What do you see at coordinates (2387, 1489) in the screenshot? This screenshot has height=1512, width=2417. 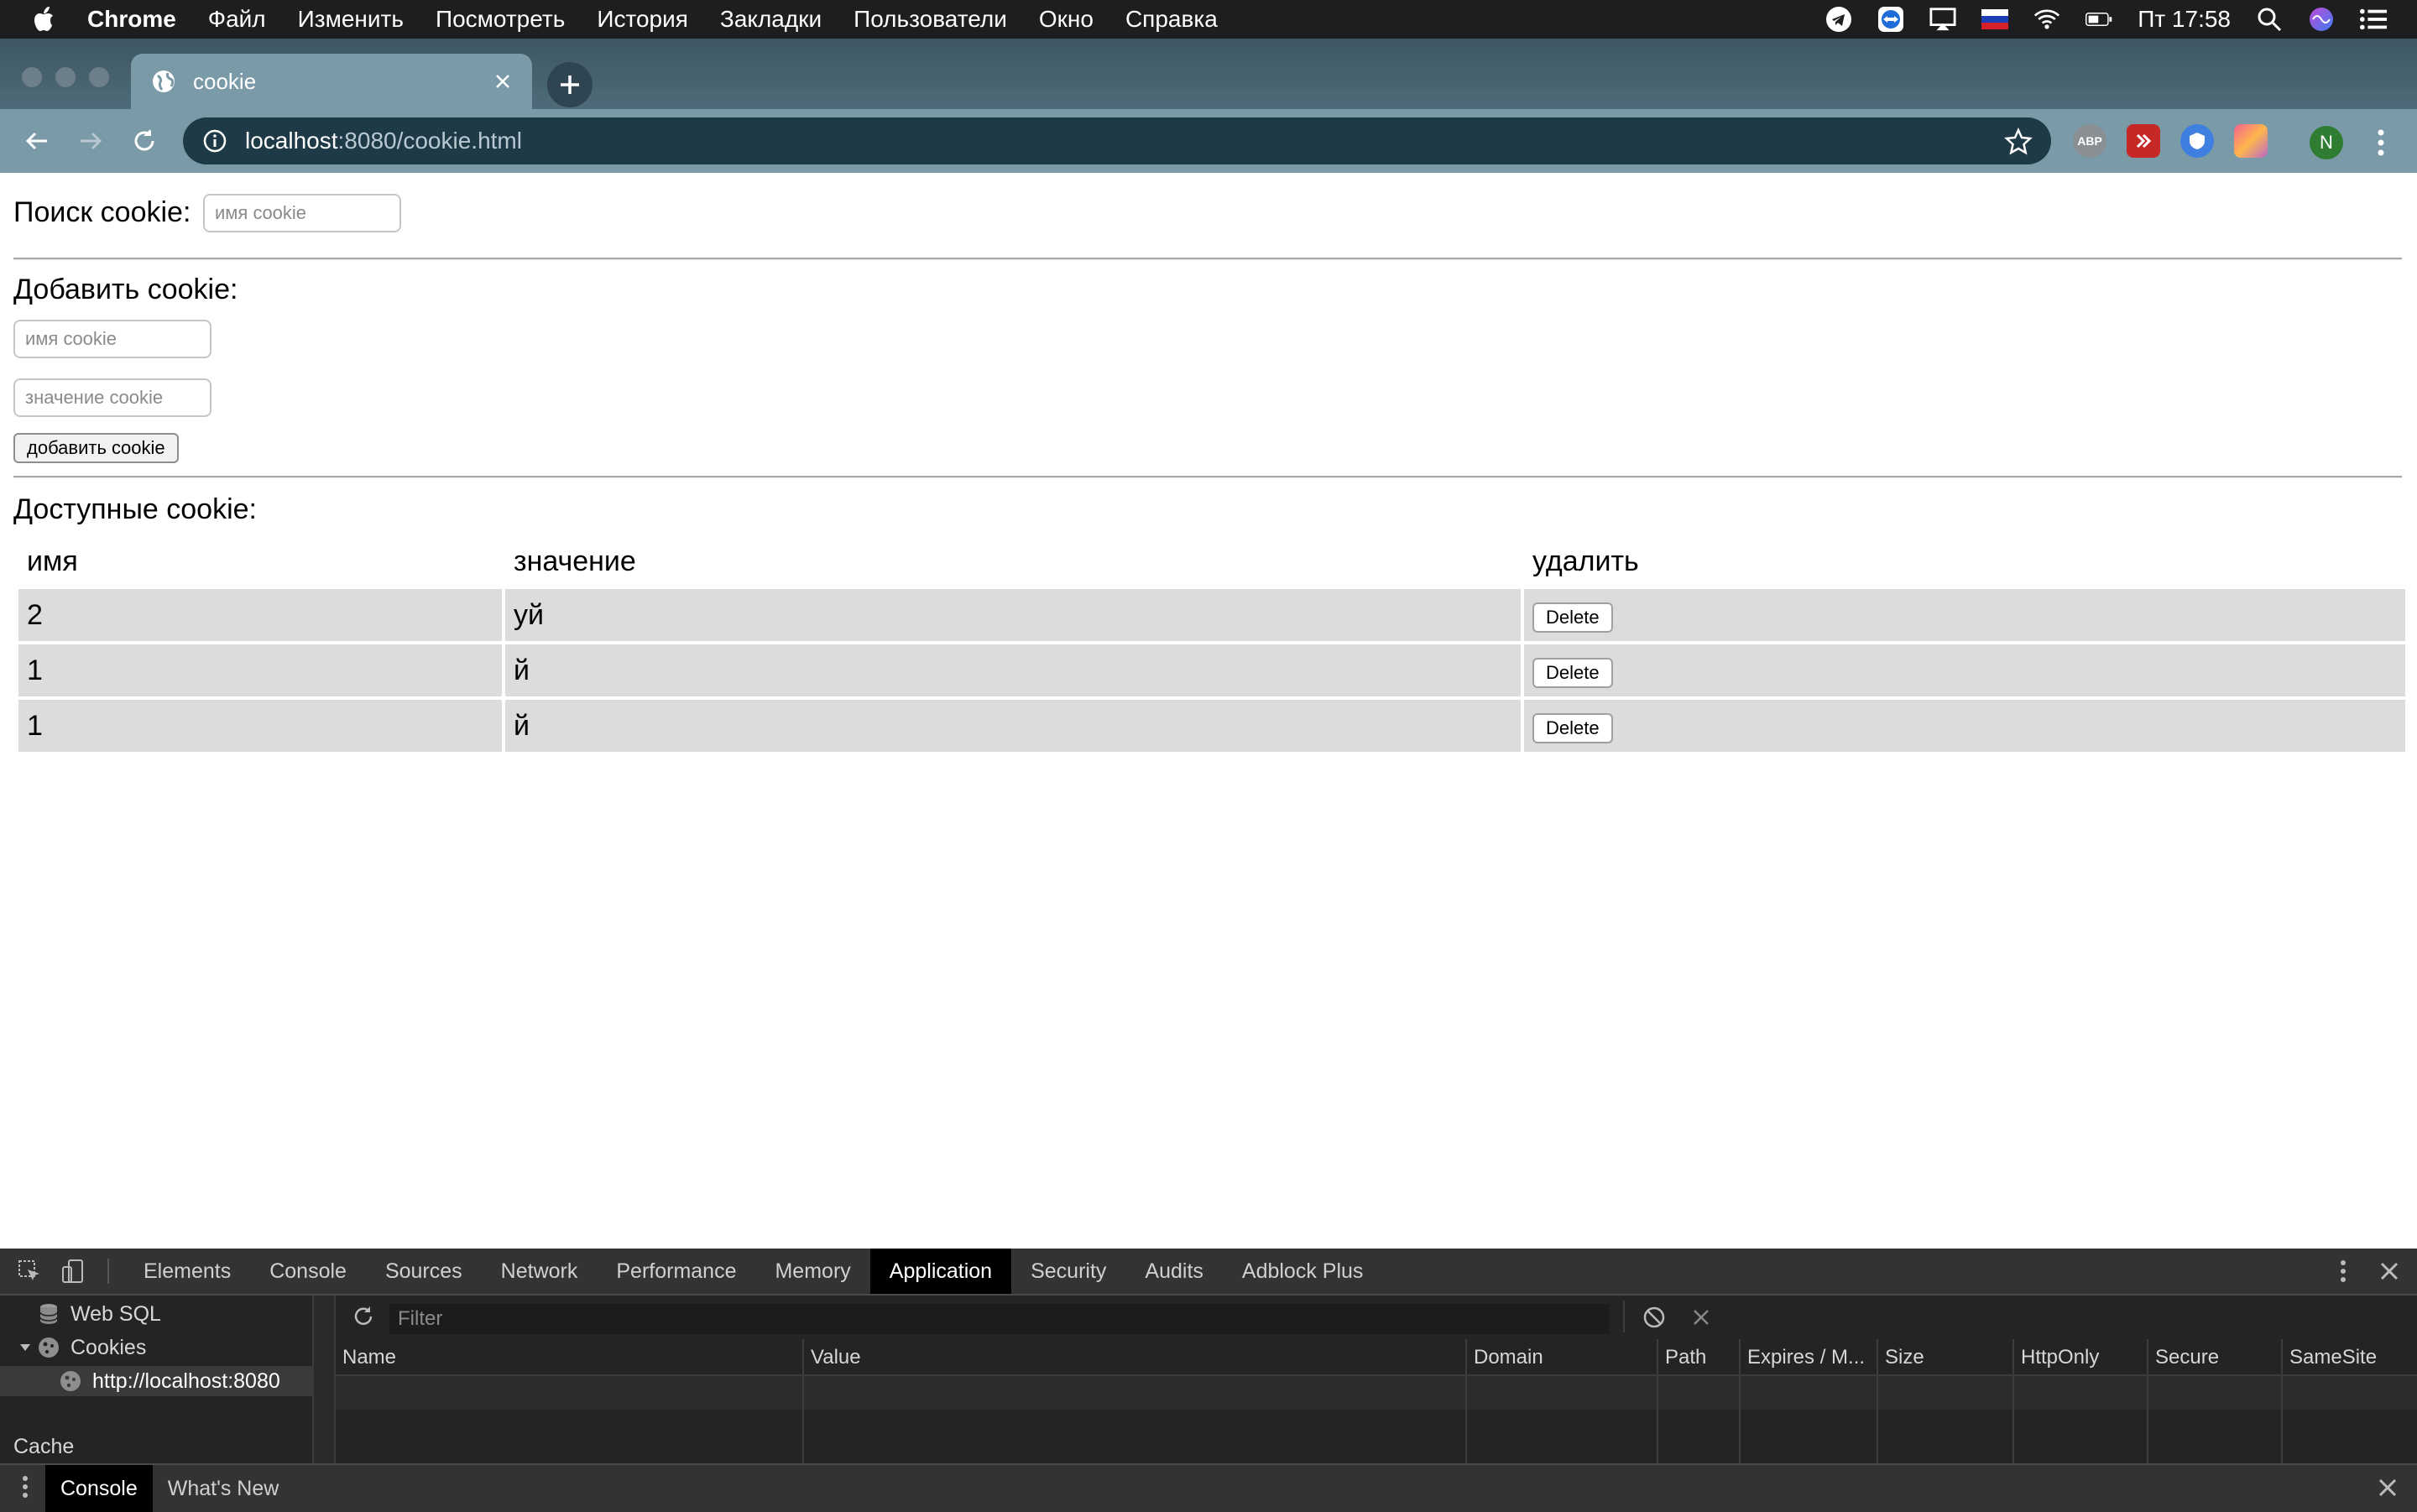 I see `drawer-close-icon` at bounding box center [2387, 1489].